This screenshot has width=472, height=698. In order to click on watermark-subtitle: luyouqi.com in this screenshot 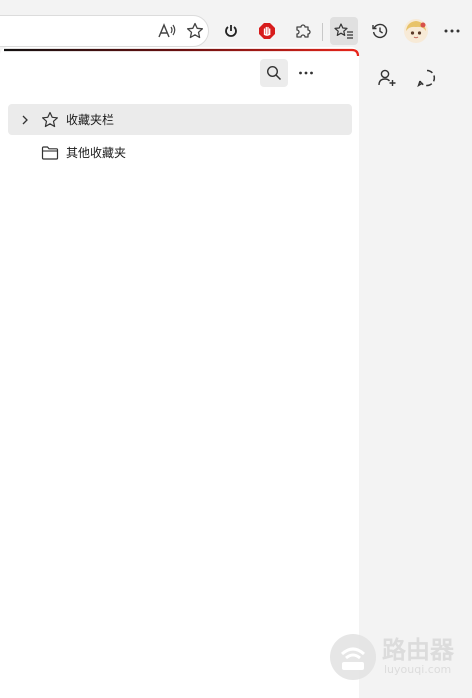, I will do `click(418, 669)`.